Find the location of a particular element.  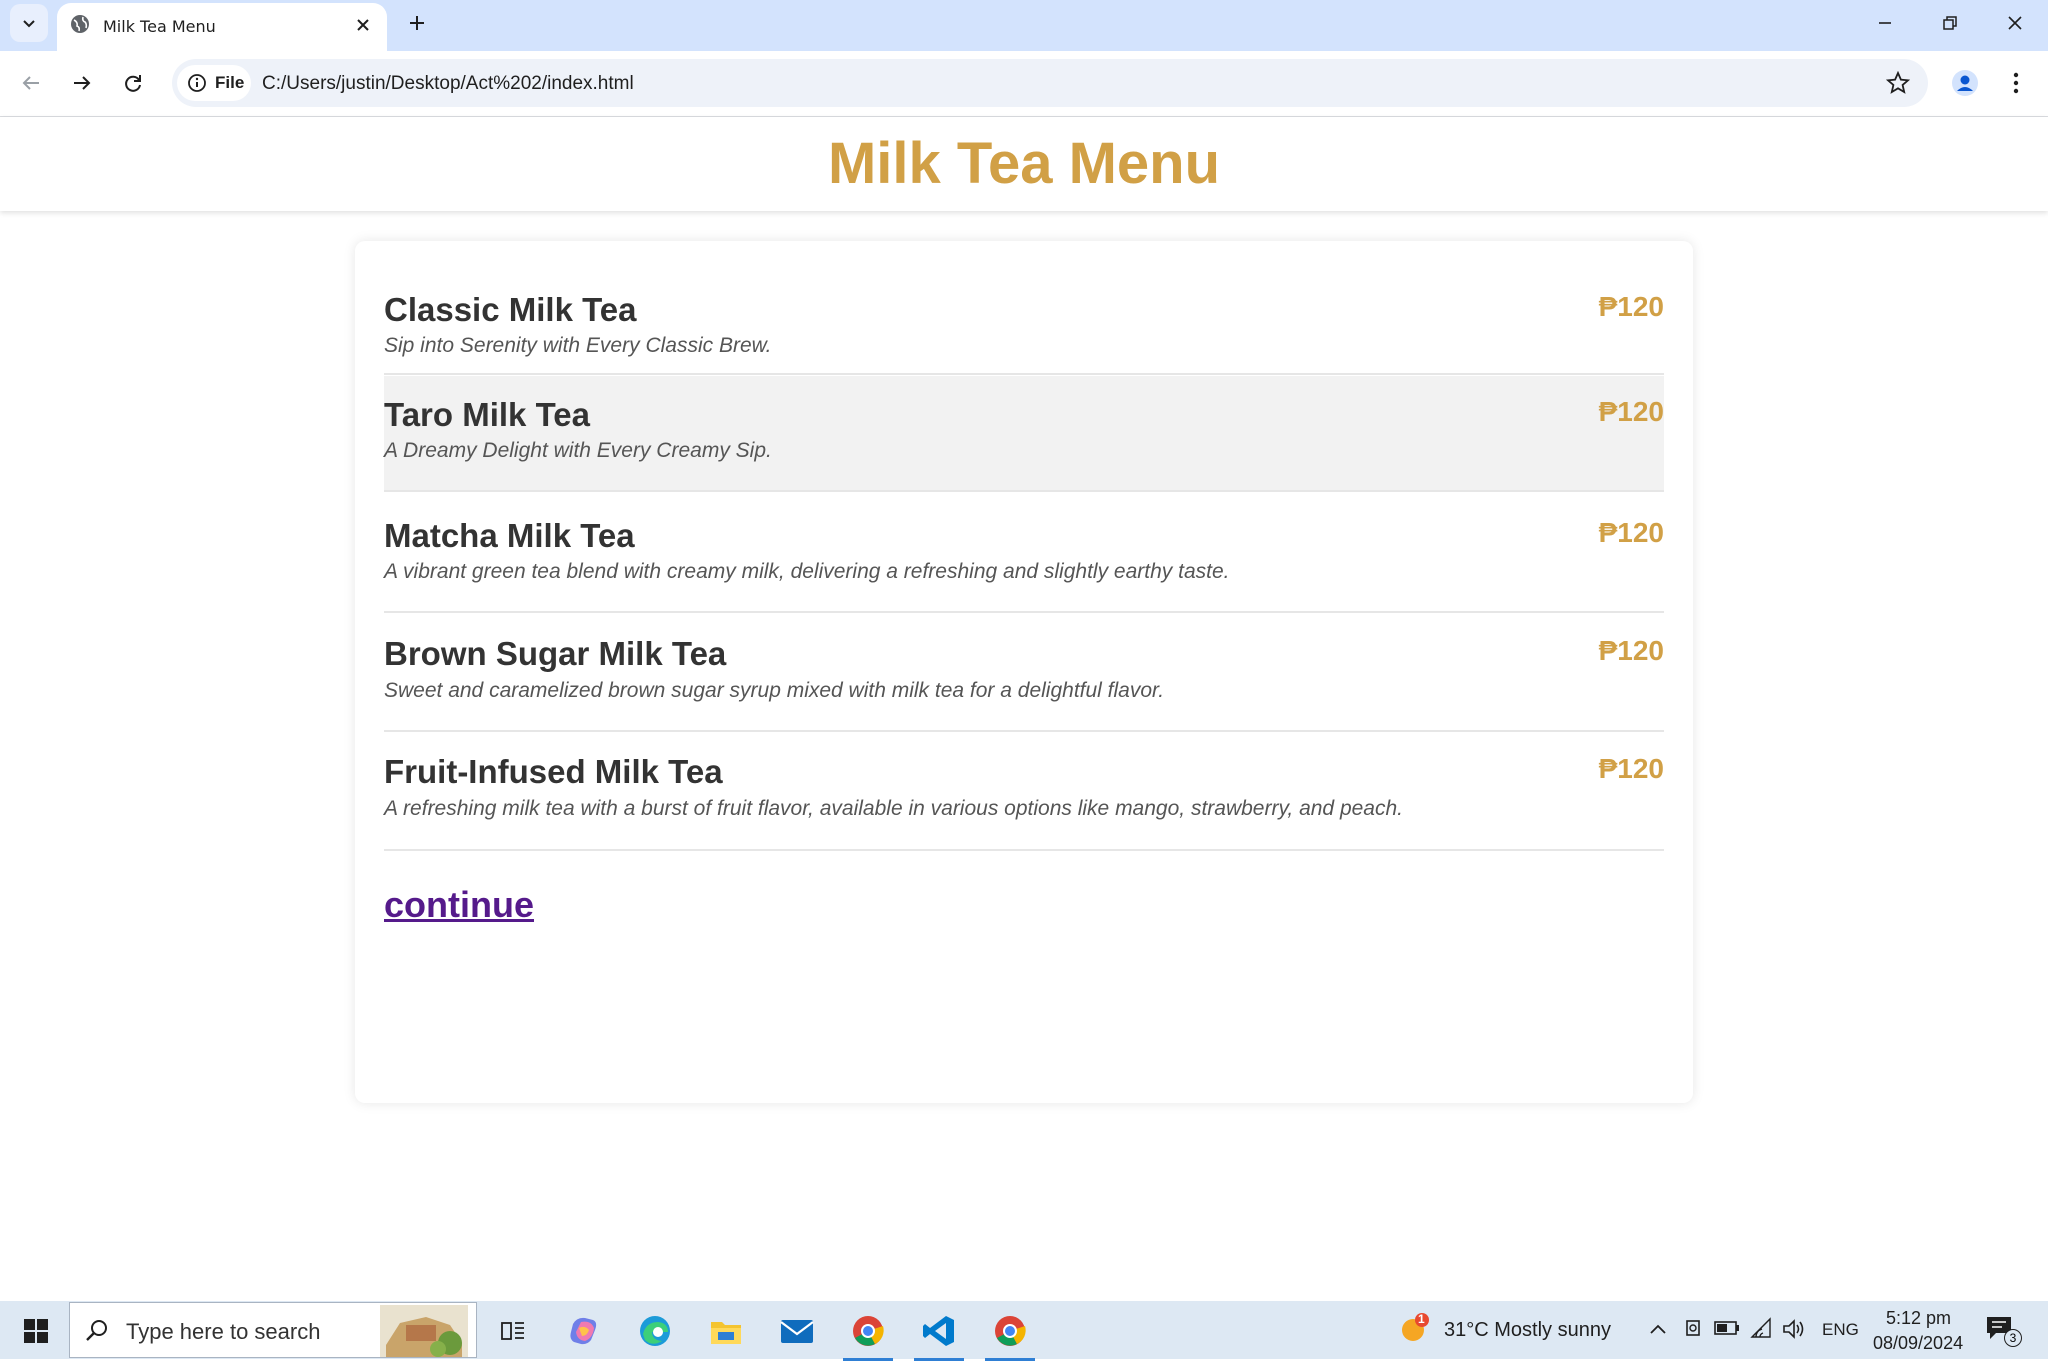

profile-button is located at coordinates (1965, 83).